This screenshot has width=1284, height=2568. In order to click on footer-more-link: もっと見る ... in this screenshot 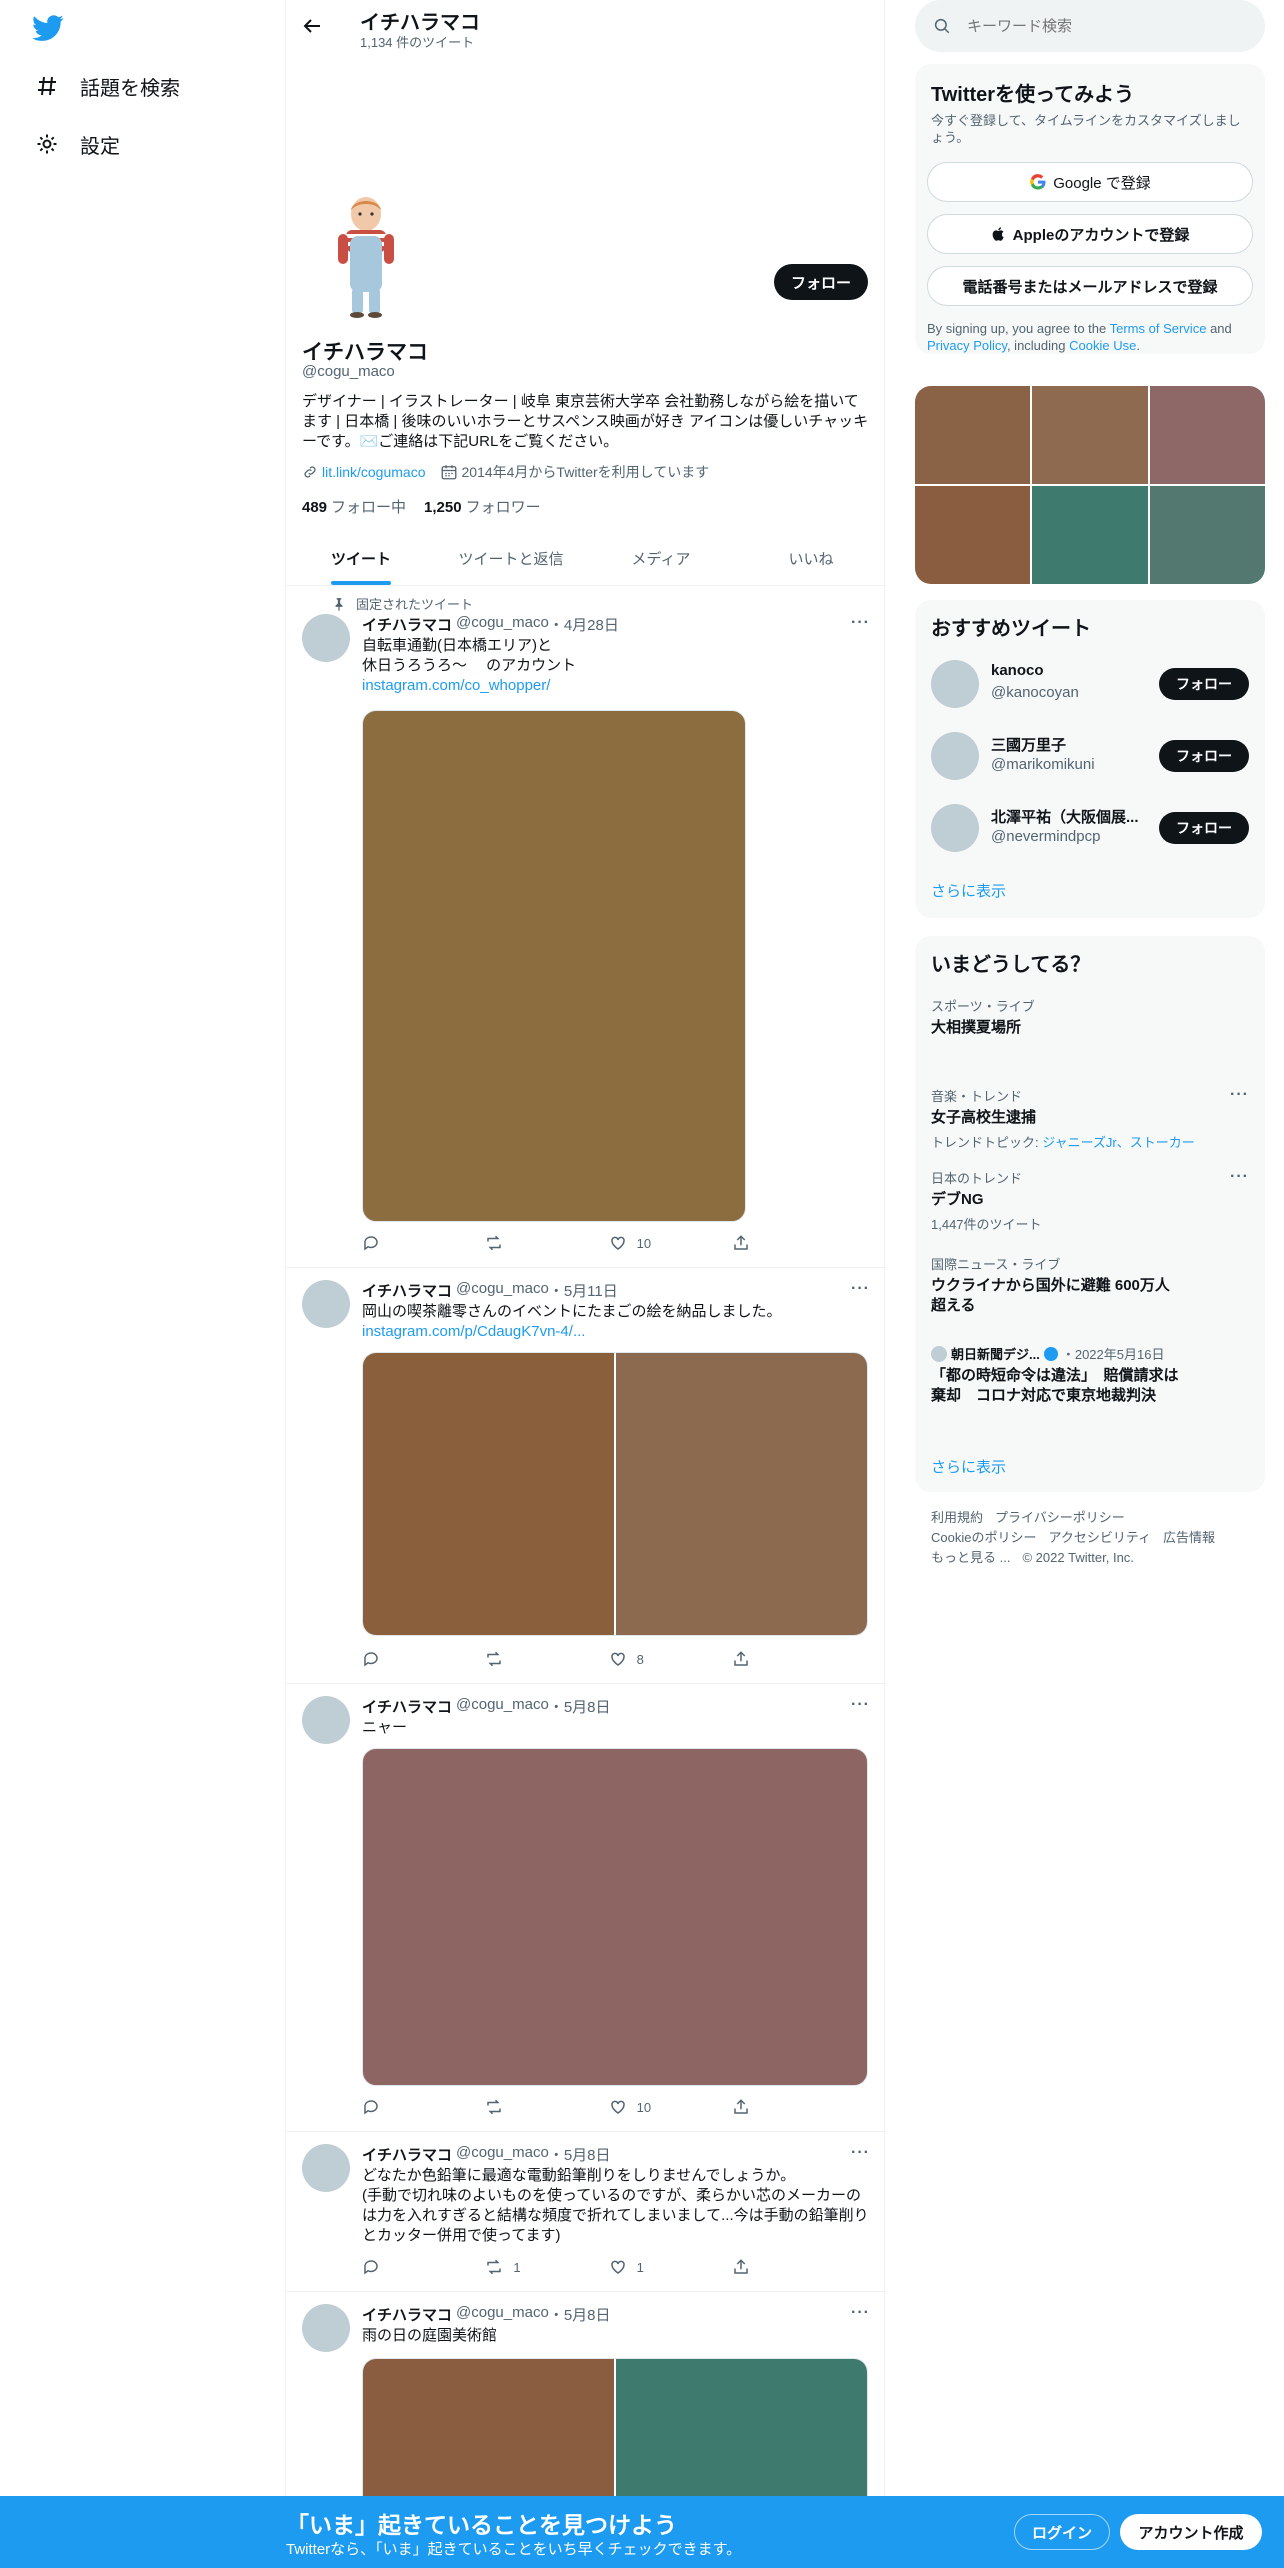, I will do `click(970, 1557)`.